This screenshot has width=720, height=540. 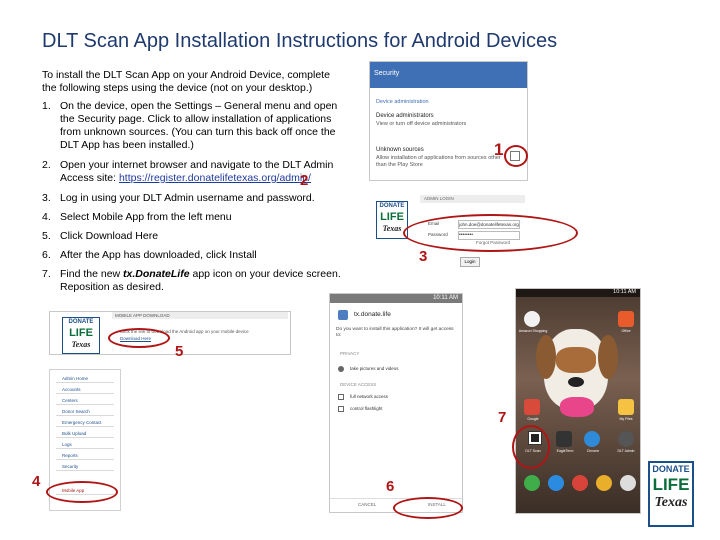 What do you see at coordinates (82, 492) in the screenshot?
I see `callout-4-highlight` at bounding box center [82, 492].